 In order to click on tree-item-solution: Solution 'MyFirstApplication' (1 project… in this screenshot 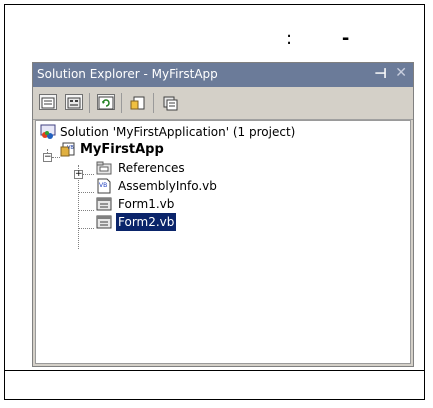, I will do `click(220, 132)`.